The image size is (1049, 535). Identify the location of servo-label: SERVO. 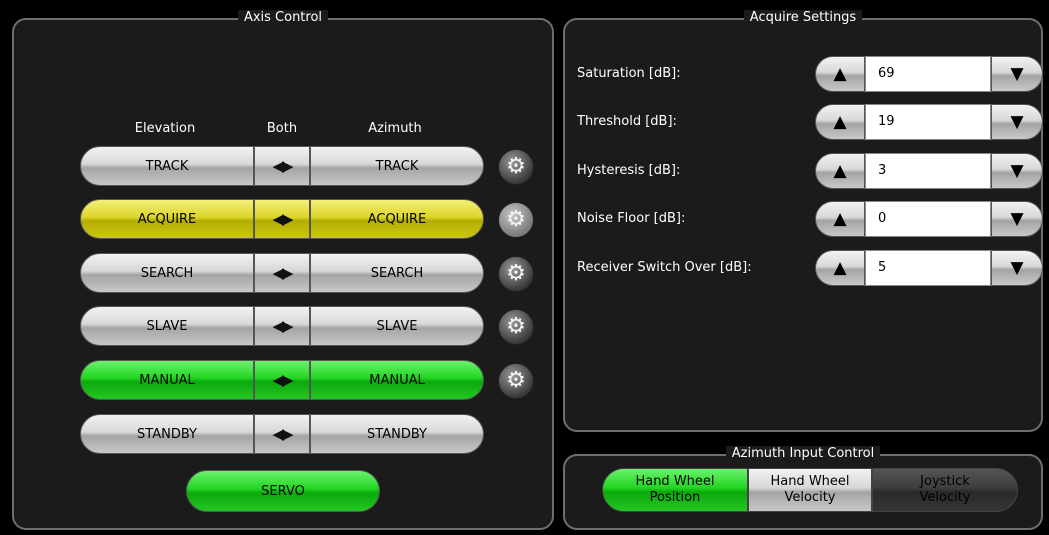
(283, 491).